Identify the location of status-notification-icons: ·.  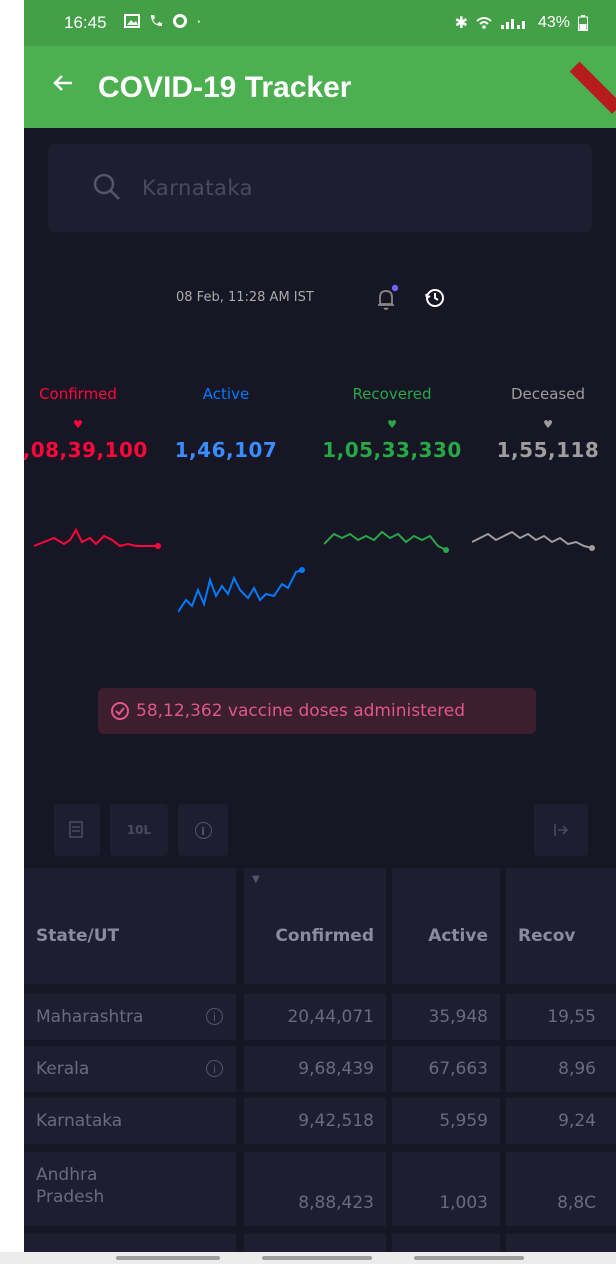
(163, 21).